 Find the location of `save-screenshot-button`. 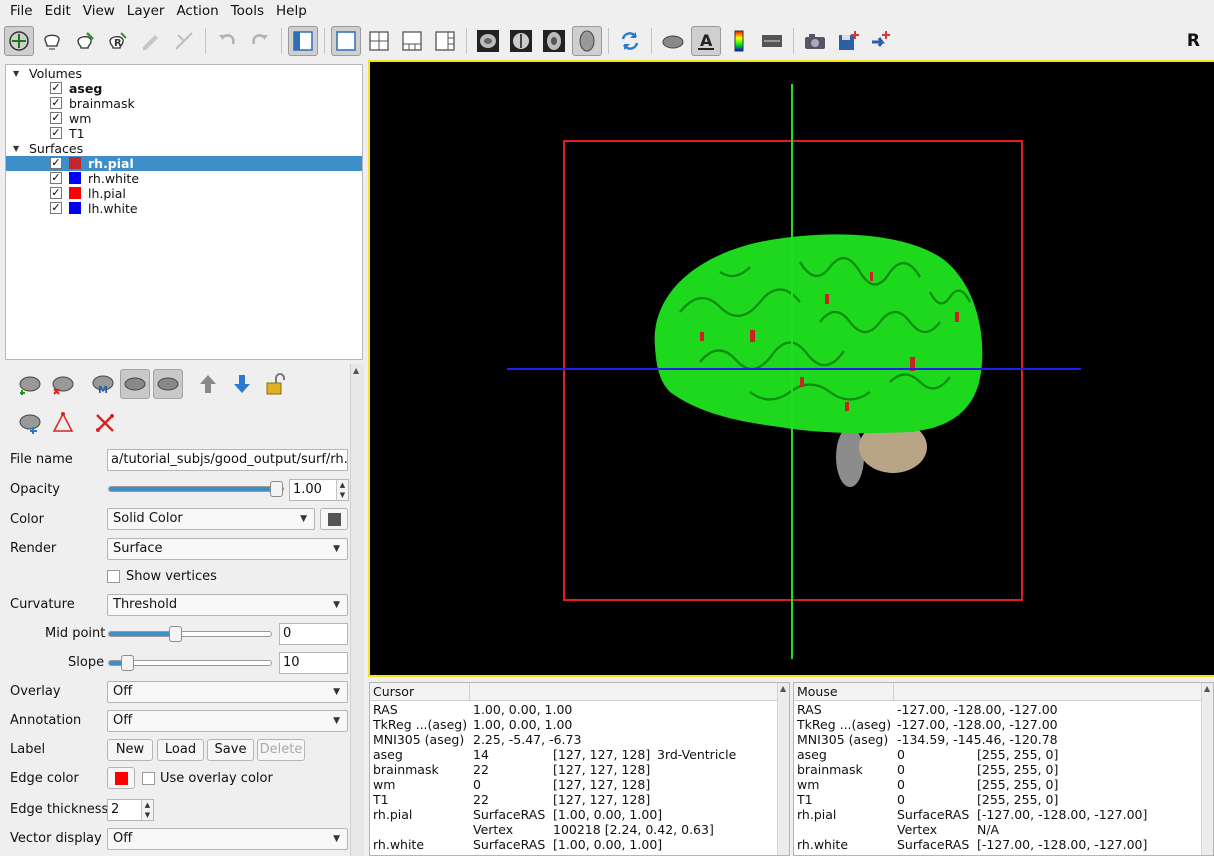

save-screenshot-button is located at coordinates (815, 41).